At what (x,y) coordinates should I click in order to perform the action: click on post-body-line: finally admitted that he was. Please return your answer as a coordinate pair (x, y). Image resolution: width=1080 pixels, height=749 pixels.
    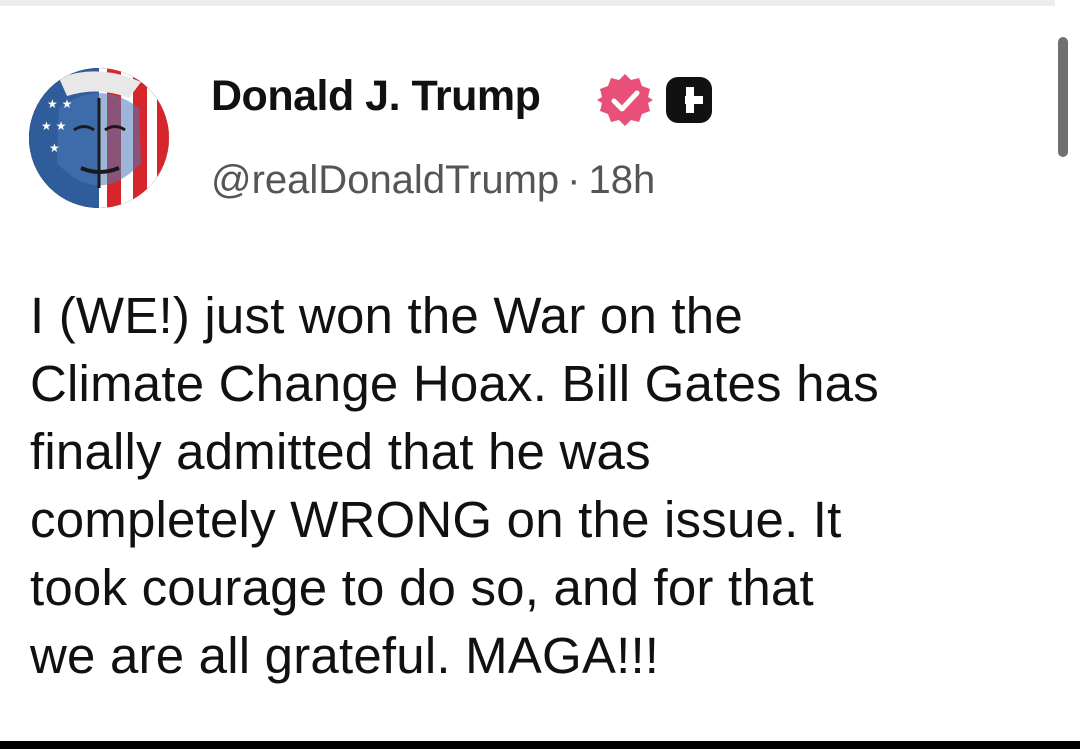
    Looking at the image, I should click on (340, 451).